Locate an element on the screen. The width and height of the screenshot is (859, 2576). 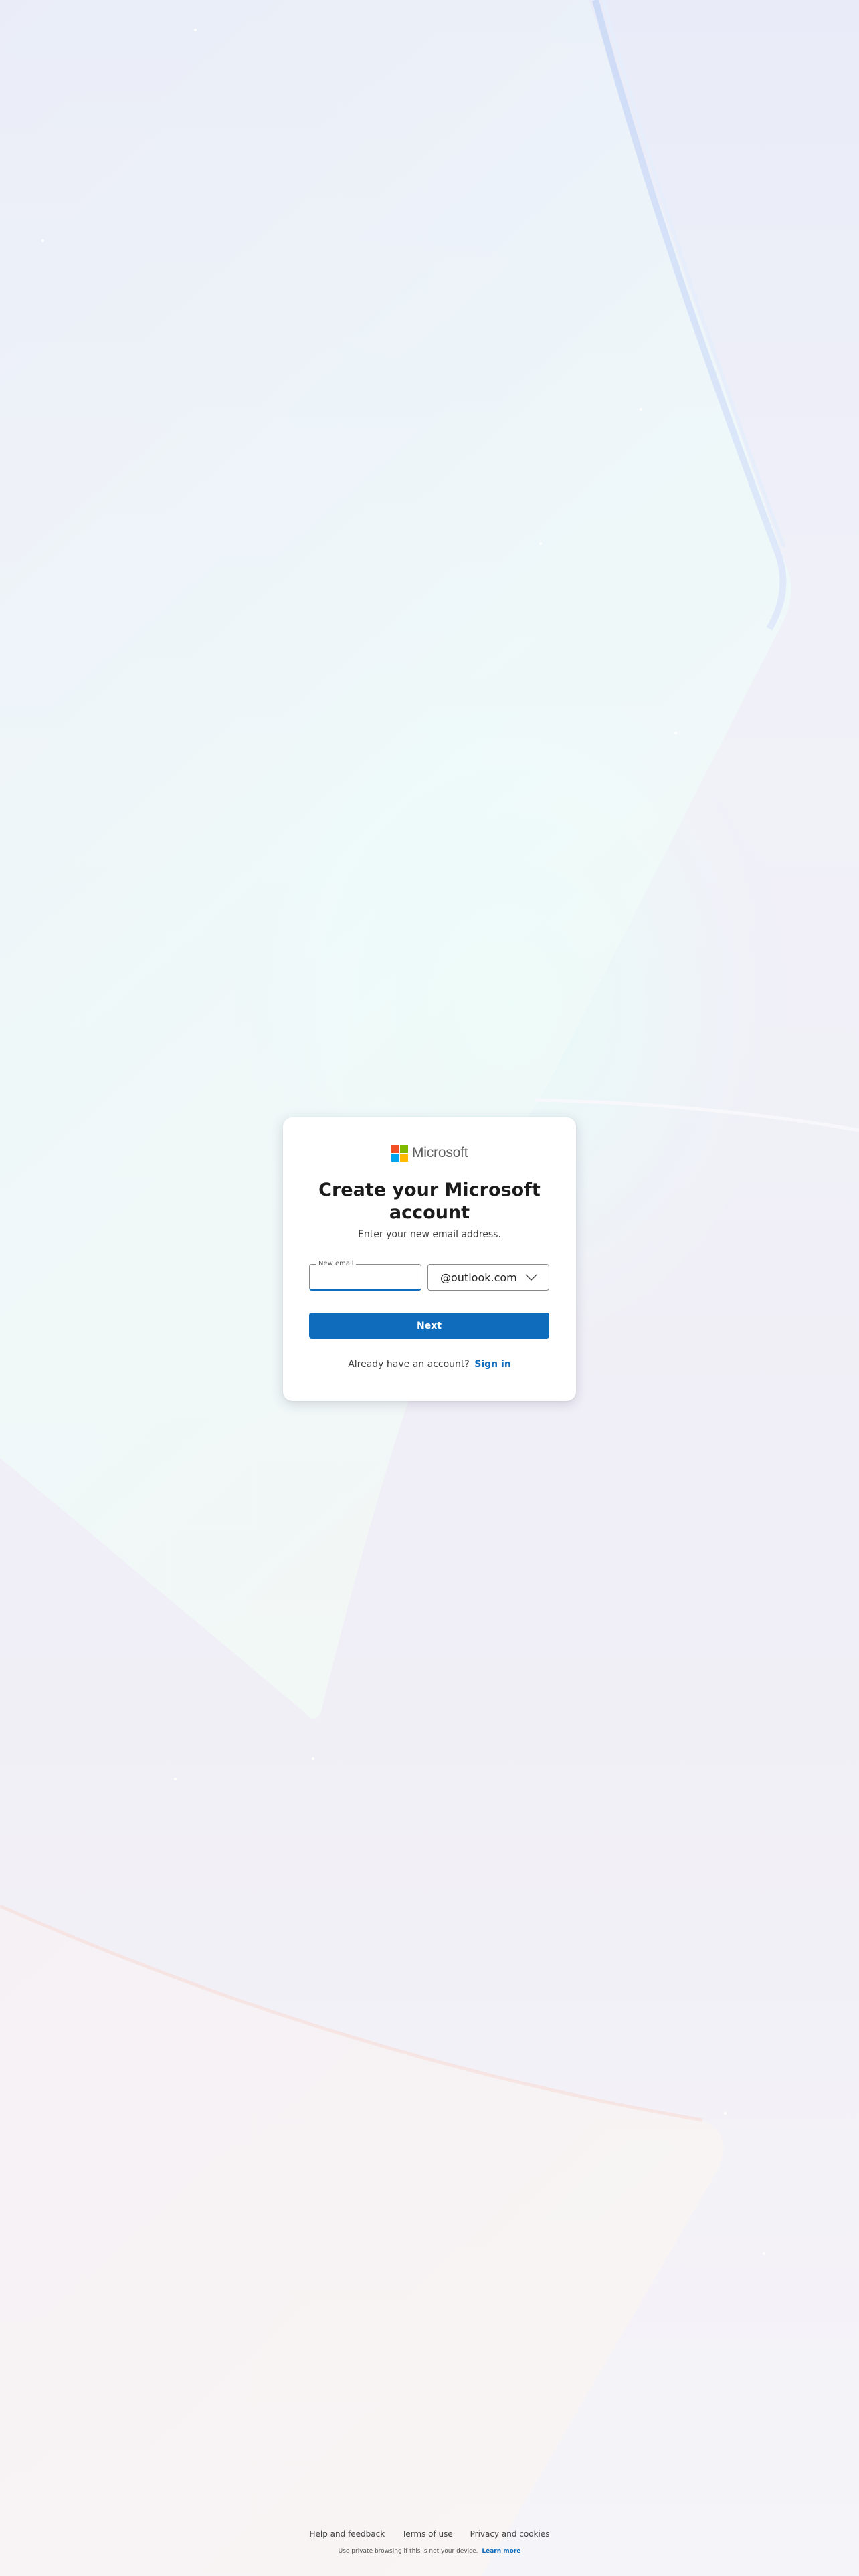
new-email-field: New email is located at coordinates (365, 1275).